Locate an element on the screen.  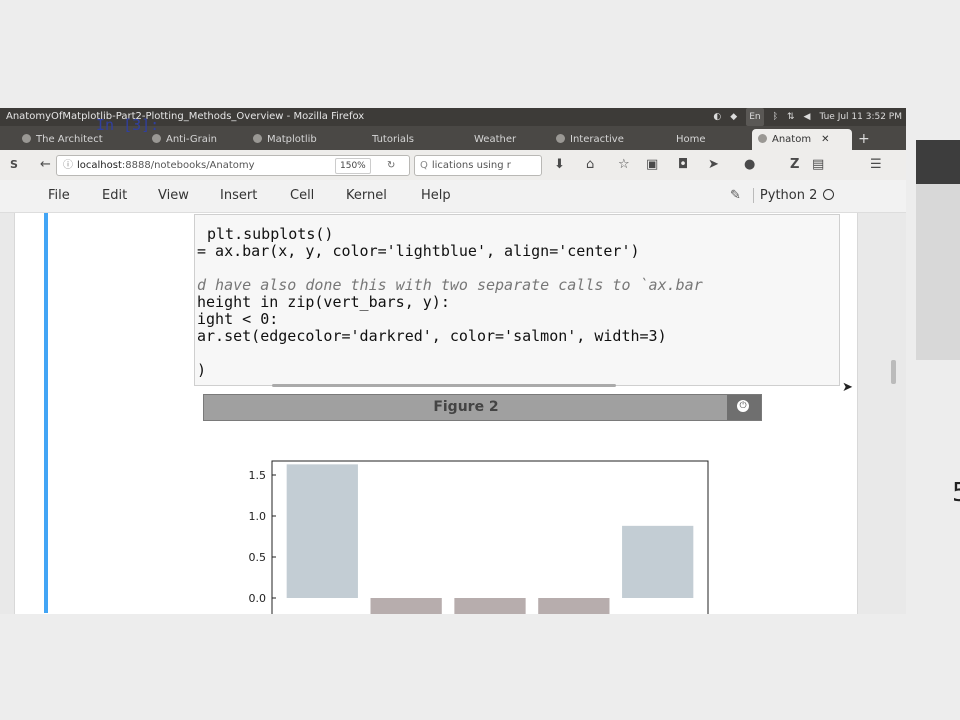
tab-weather: Weather is located at coordinates (506, 139).